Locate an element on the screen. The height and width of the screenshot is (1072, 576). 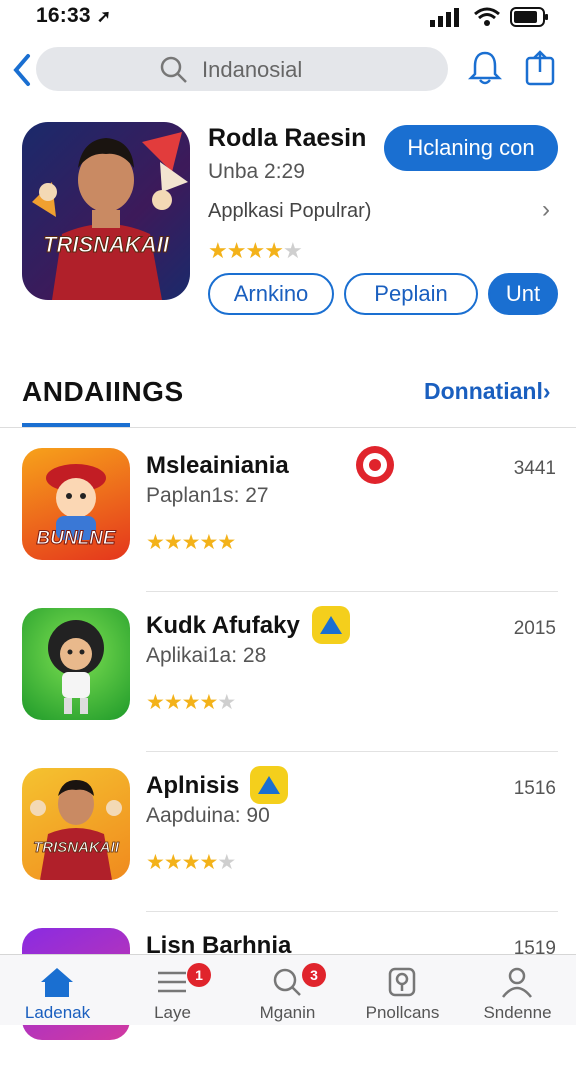
search-input: Indanosial is located at coordinates (242, 69).